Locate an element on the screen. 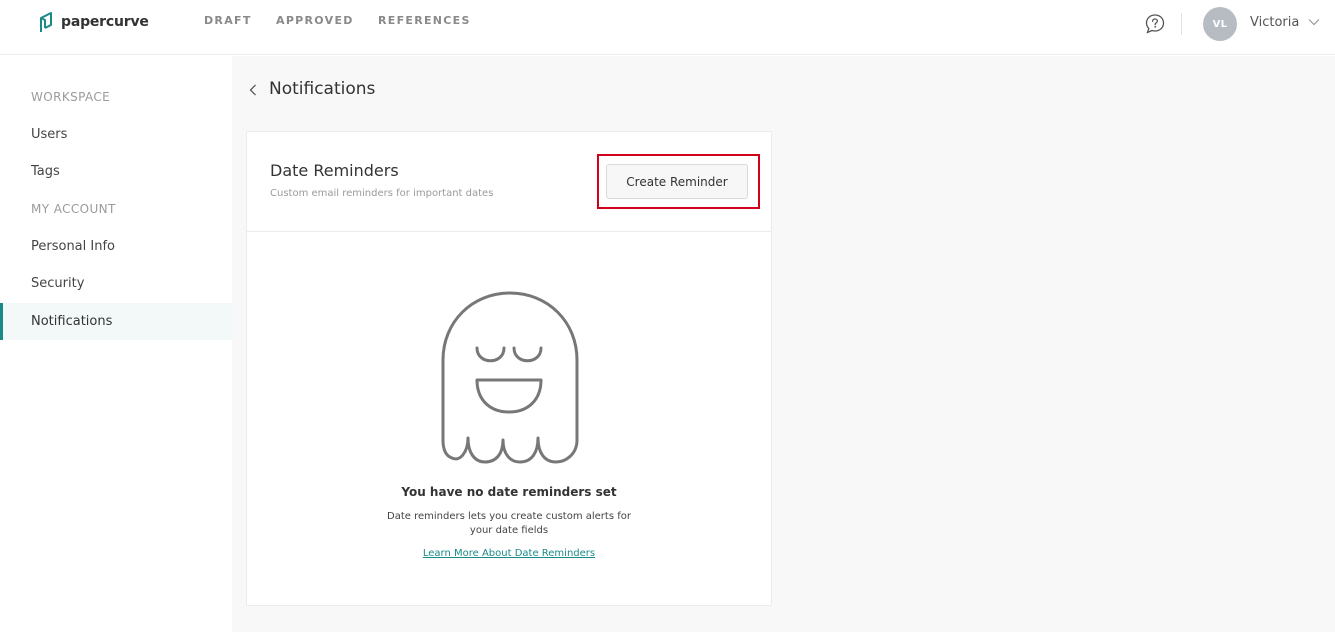  card-title: Date Reminders is located at coordinates (334, 170).